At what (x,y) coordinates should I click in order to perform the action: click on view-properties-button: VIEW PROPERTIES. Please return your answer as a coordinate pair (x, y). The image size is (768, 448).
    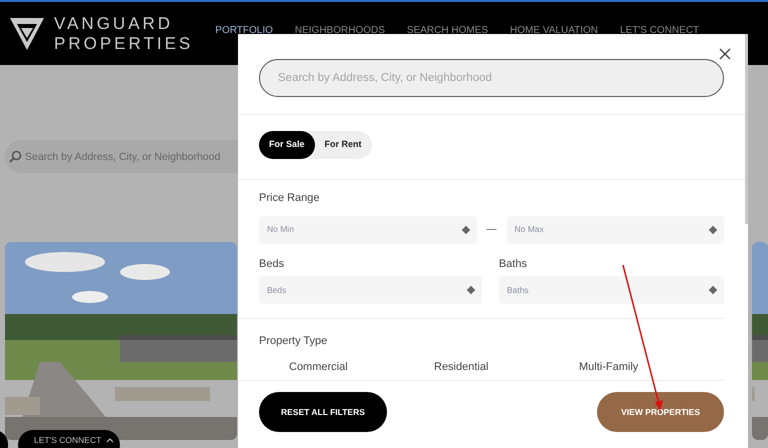
    Looking at the image, I should click on (660, 412).